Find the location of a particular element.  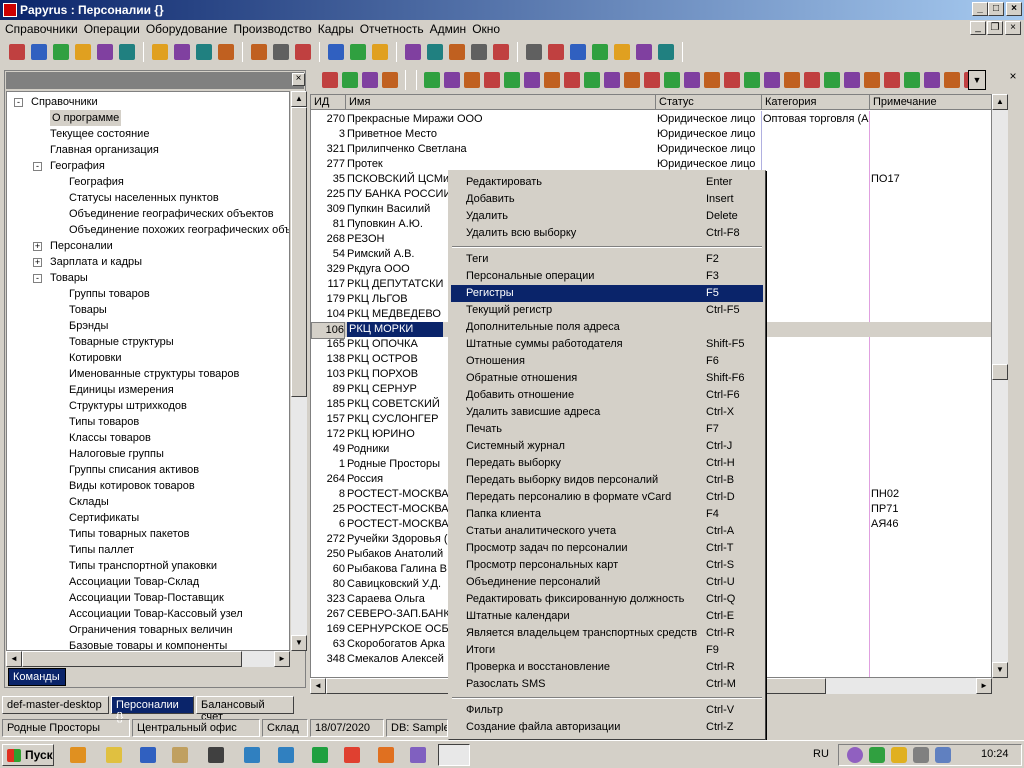

tree-item: Товарные структуры is located at coordinates (121, 342).